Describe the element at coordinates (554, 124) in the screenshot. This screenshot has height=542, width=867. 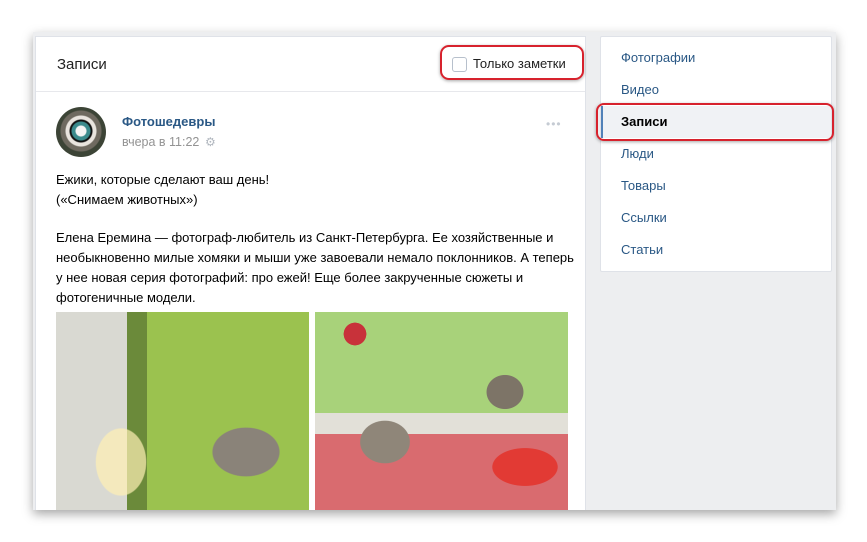
I see `more-options-icon: •••` at that location.